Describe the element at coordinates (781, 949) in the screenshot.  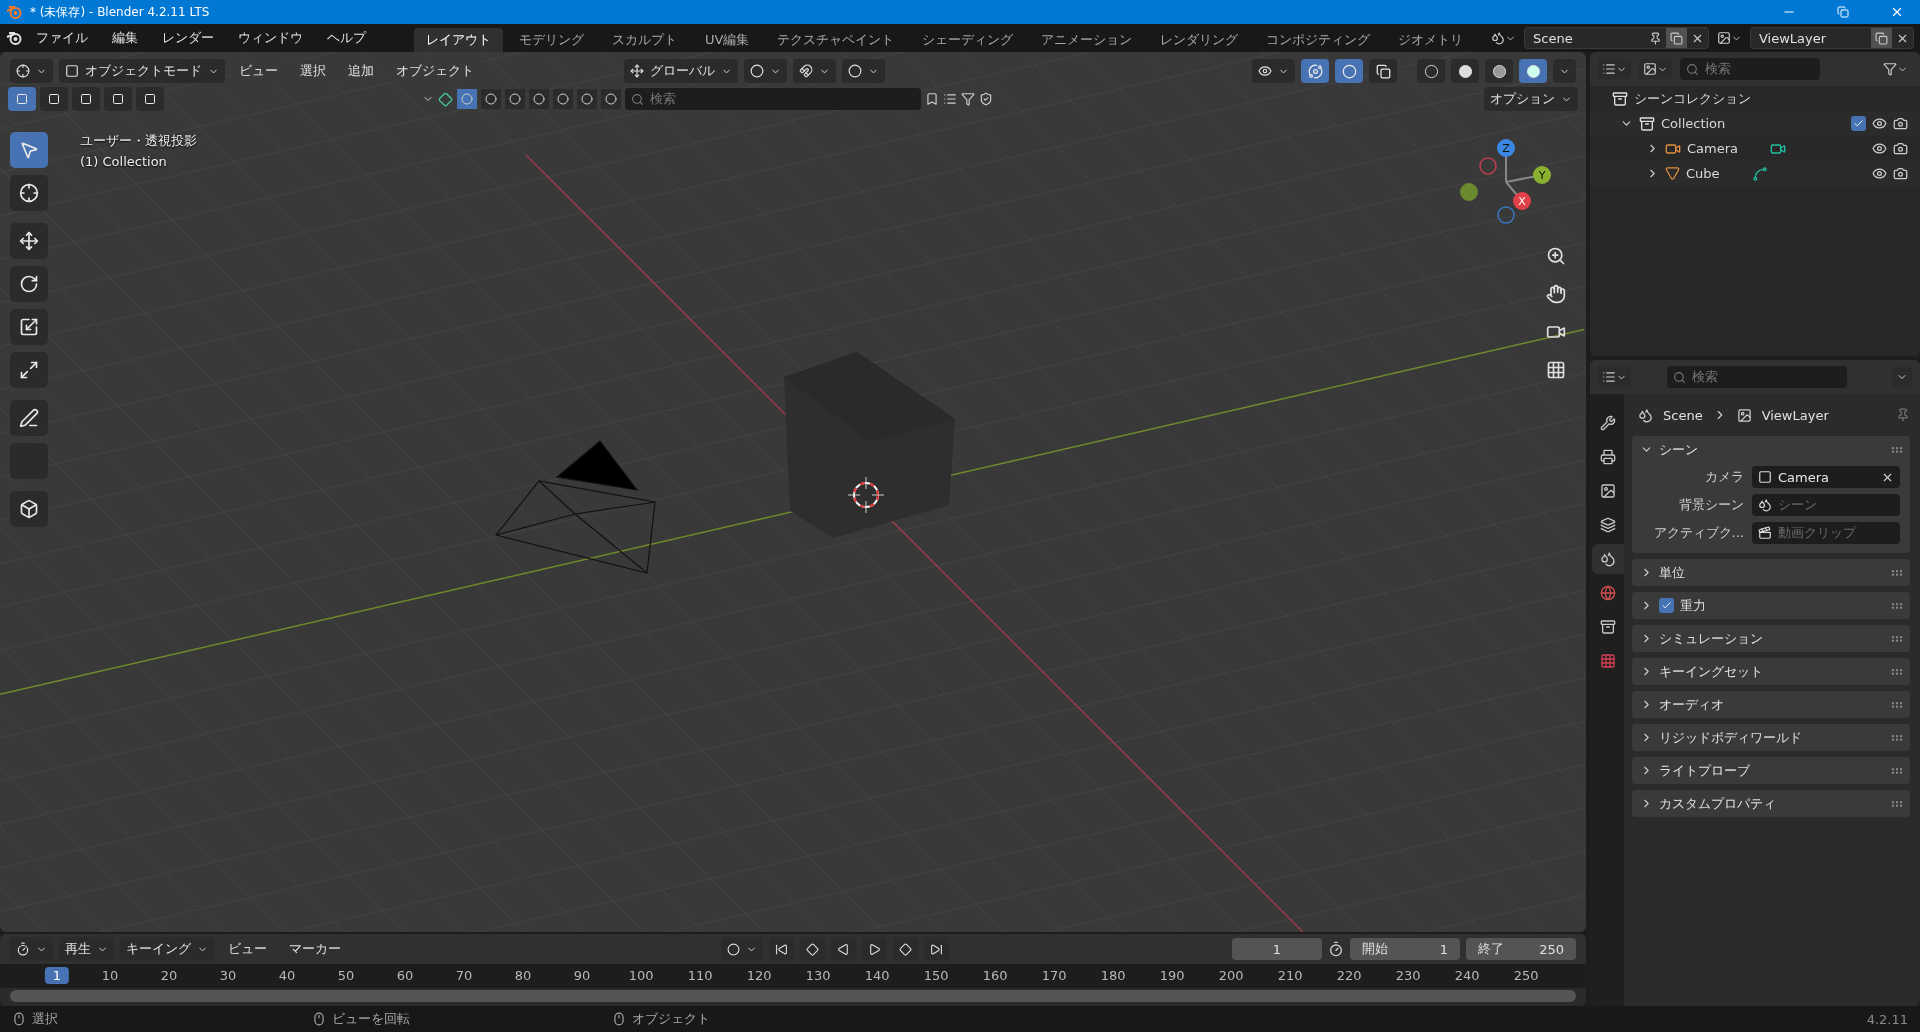
I see `jump-start-button` at that location.